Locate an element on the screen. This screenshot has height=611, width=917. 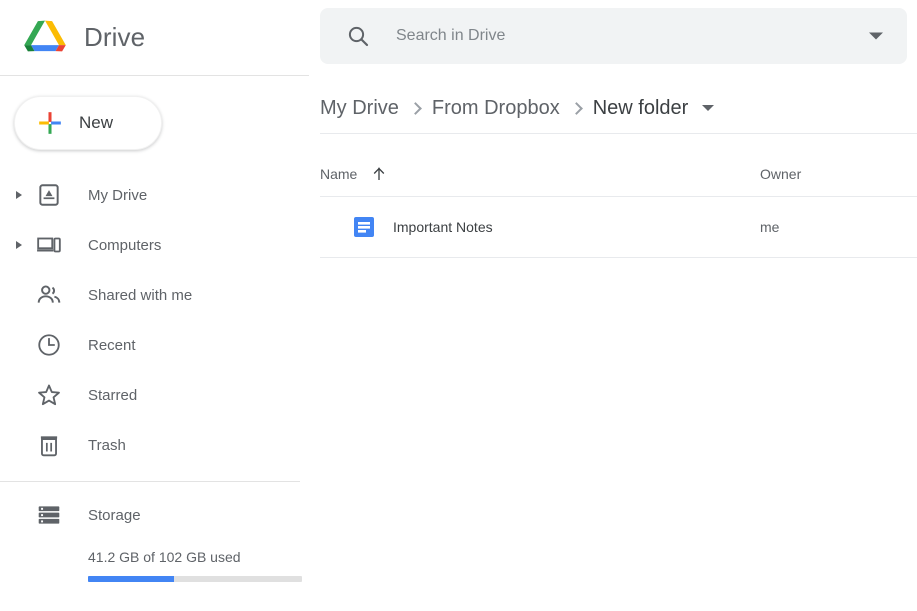
sidebar-item-shared-with-me: Shared with me is located at coordinates (155, 295).